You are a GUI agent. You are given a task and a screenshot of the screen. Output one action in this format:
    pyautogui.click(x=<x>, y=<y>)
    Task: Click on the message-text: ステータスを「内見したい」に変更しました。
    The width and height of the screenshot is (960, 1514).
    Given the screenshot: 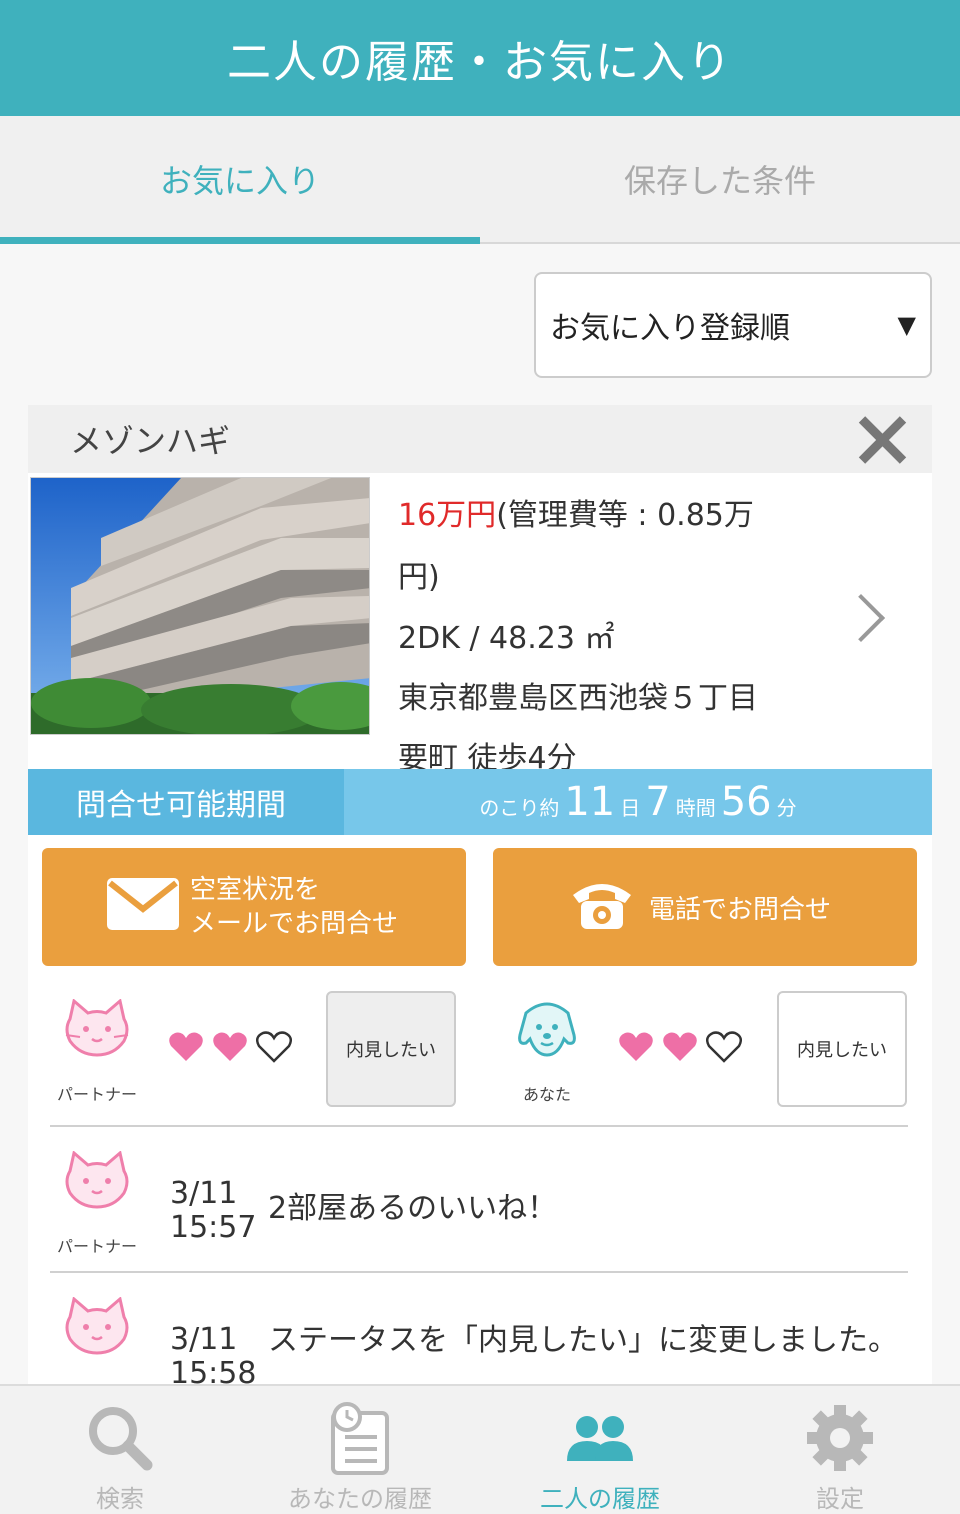 What is the action you would take?
    pyautogui.click(x=583, y=1340)
    